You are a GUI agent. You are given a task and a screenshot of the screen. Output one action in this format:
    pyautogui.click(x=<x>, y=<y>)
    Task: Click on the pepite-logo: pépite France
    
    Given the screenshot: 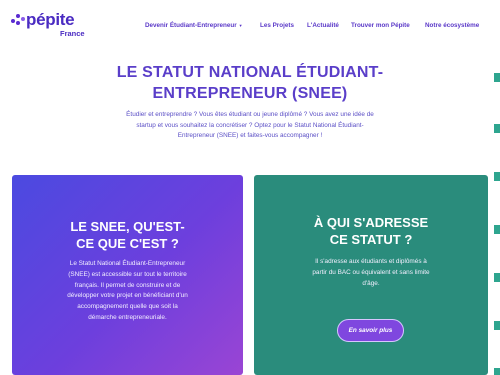 What is the action you would take?
    pyautogui.click(x=48, y=25)
    